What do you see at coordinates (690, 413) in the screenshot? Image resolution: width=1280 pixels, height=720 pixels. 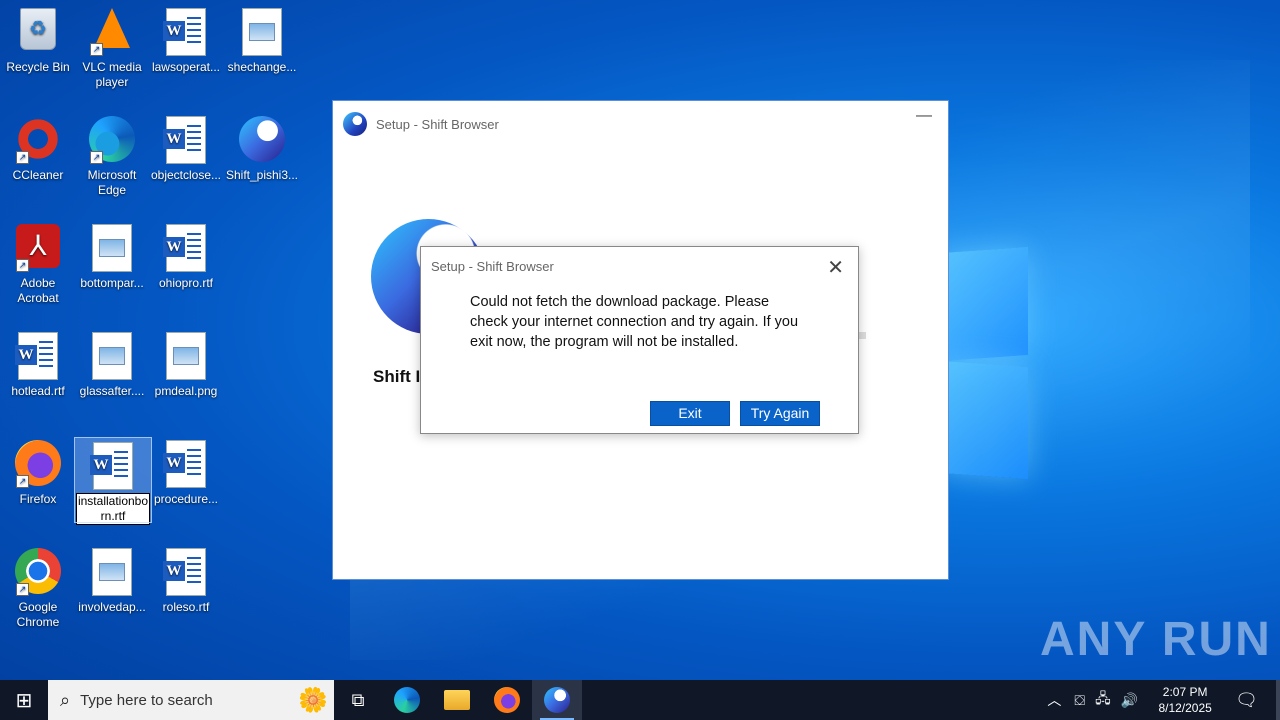 I see `exit-button: Exit` at bounding box center [690, 413].